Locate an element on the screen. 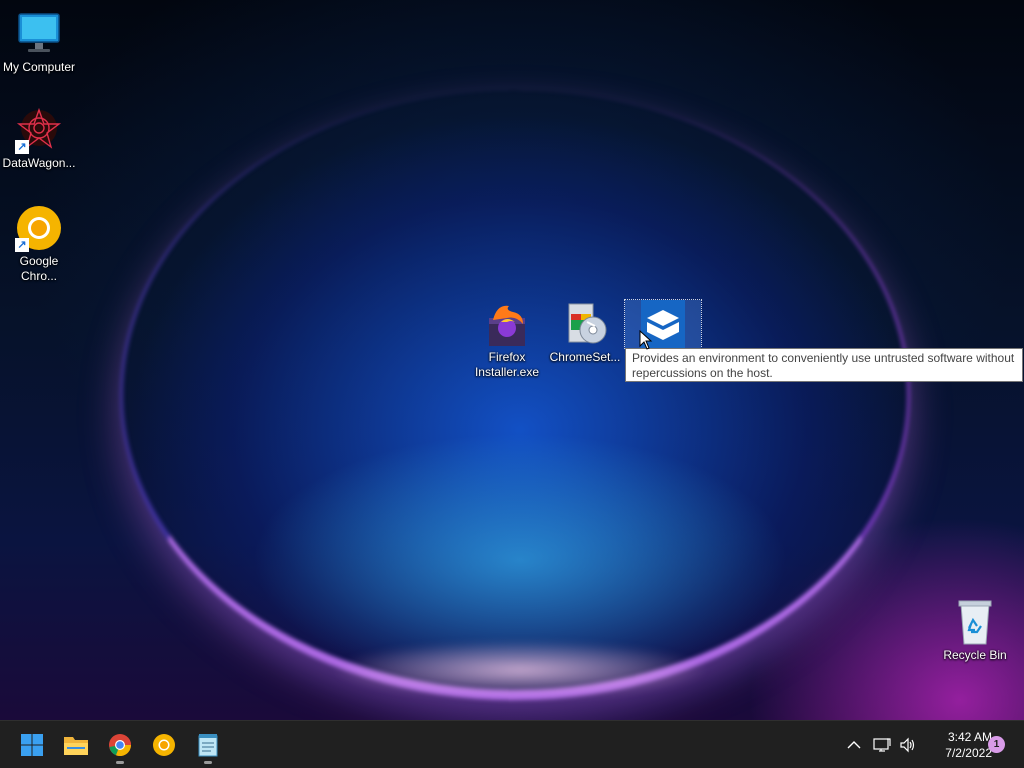  network-icon is located at coordinates (882, 745).